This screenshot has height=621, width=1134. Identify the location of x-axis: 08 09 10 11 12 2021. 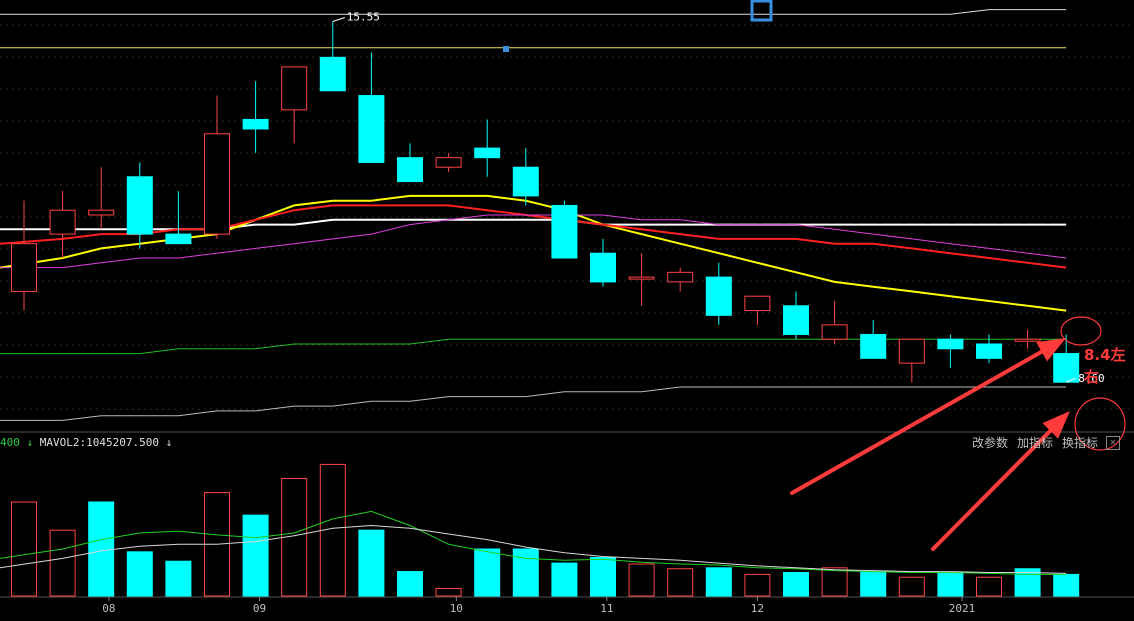
(538, 606).